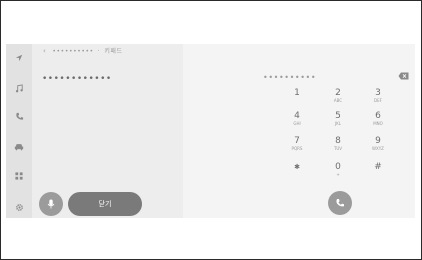 Image resolution: width=422 pixels, height=260 pixels. Describe the element at coordinates (338, 93) in the screenshot. I see `key-digit: 2` at that location.